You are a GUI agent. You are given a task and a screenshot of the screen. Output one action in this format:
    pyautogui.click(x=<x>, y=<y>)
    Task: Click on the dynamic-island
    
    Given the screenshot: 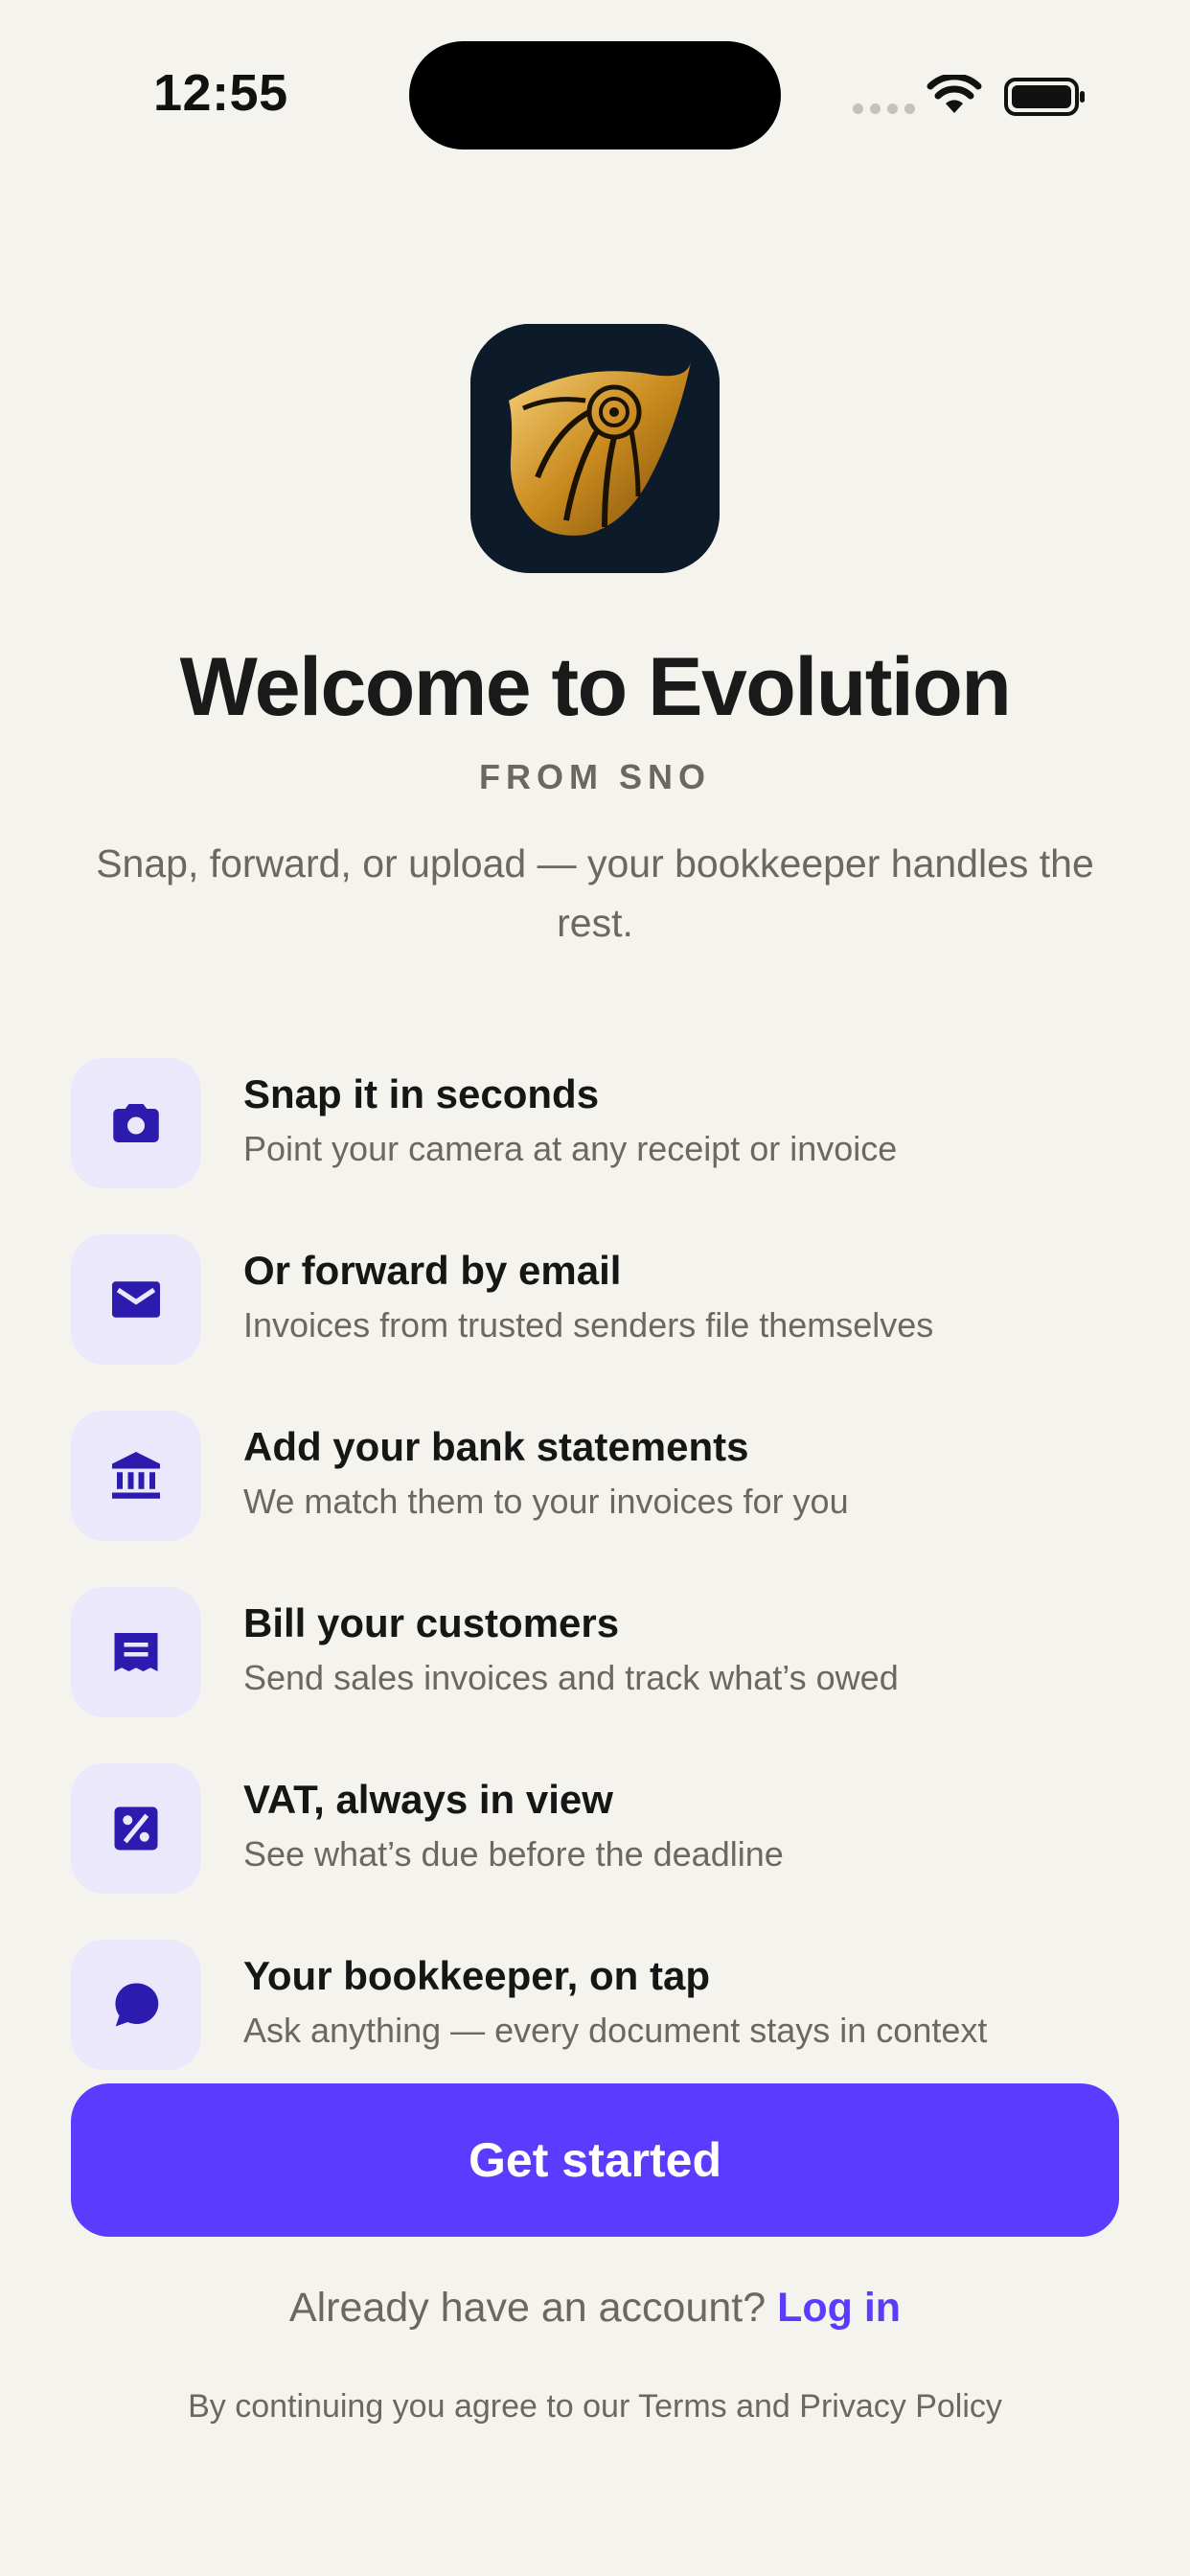 What is the action you would take?
    pyautogui.click(x=595, y=95)
    